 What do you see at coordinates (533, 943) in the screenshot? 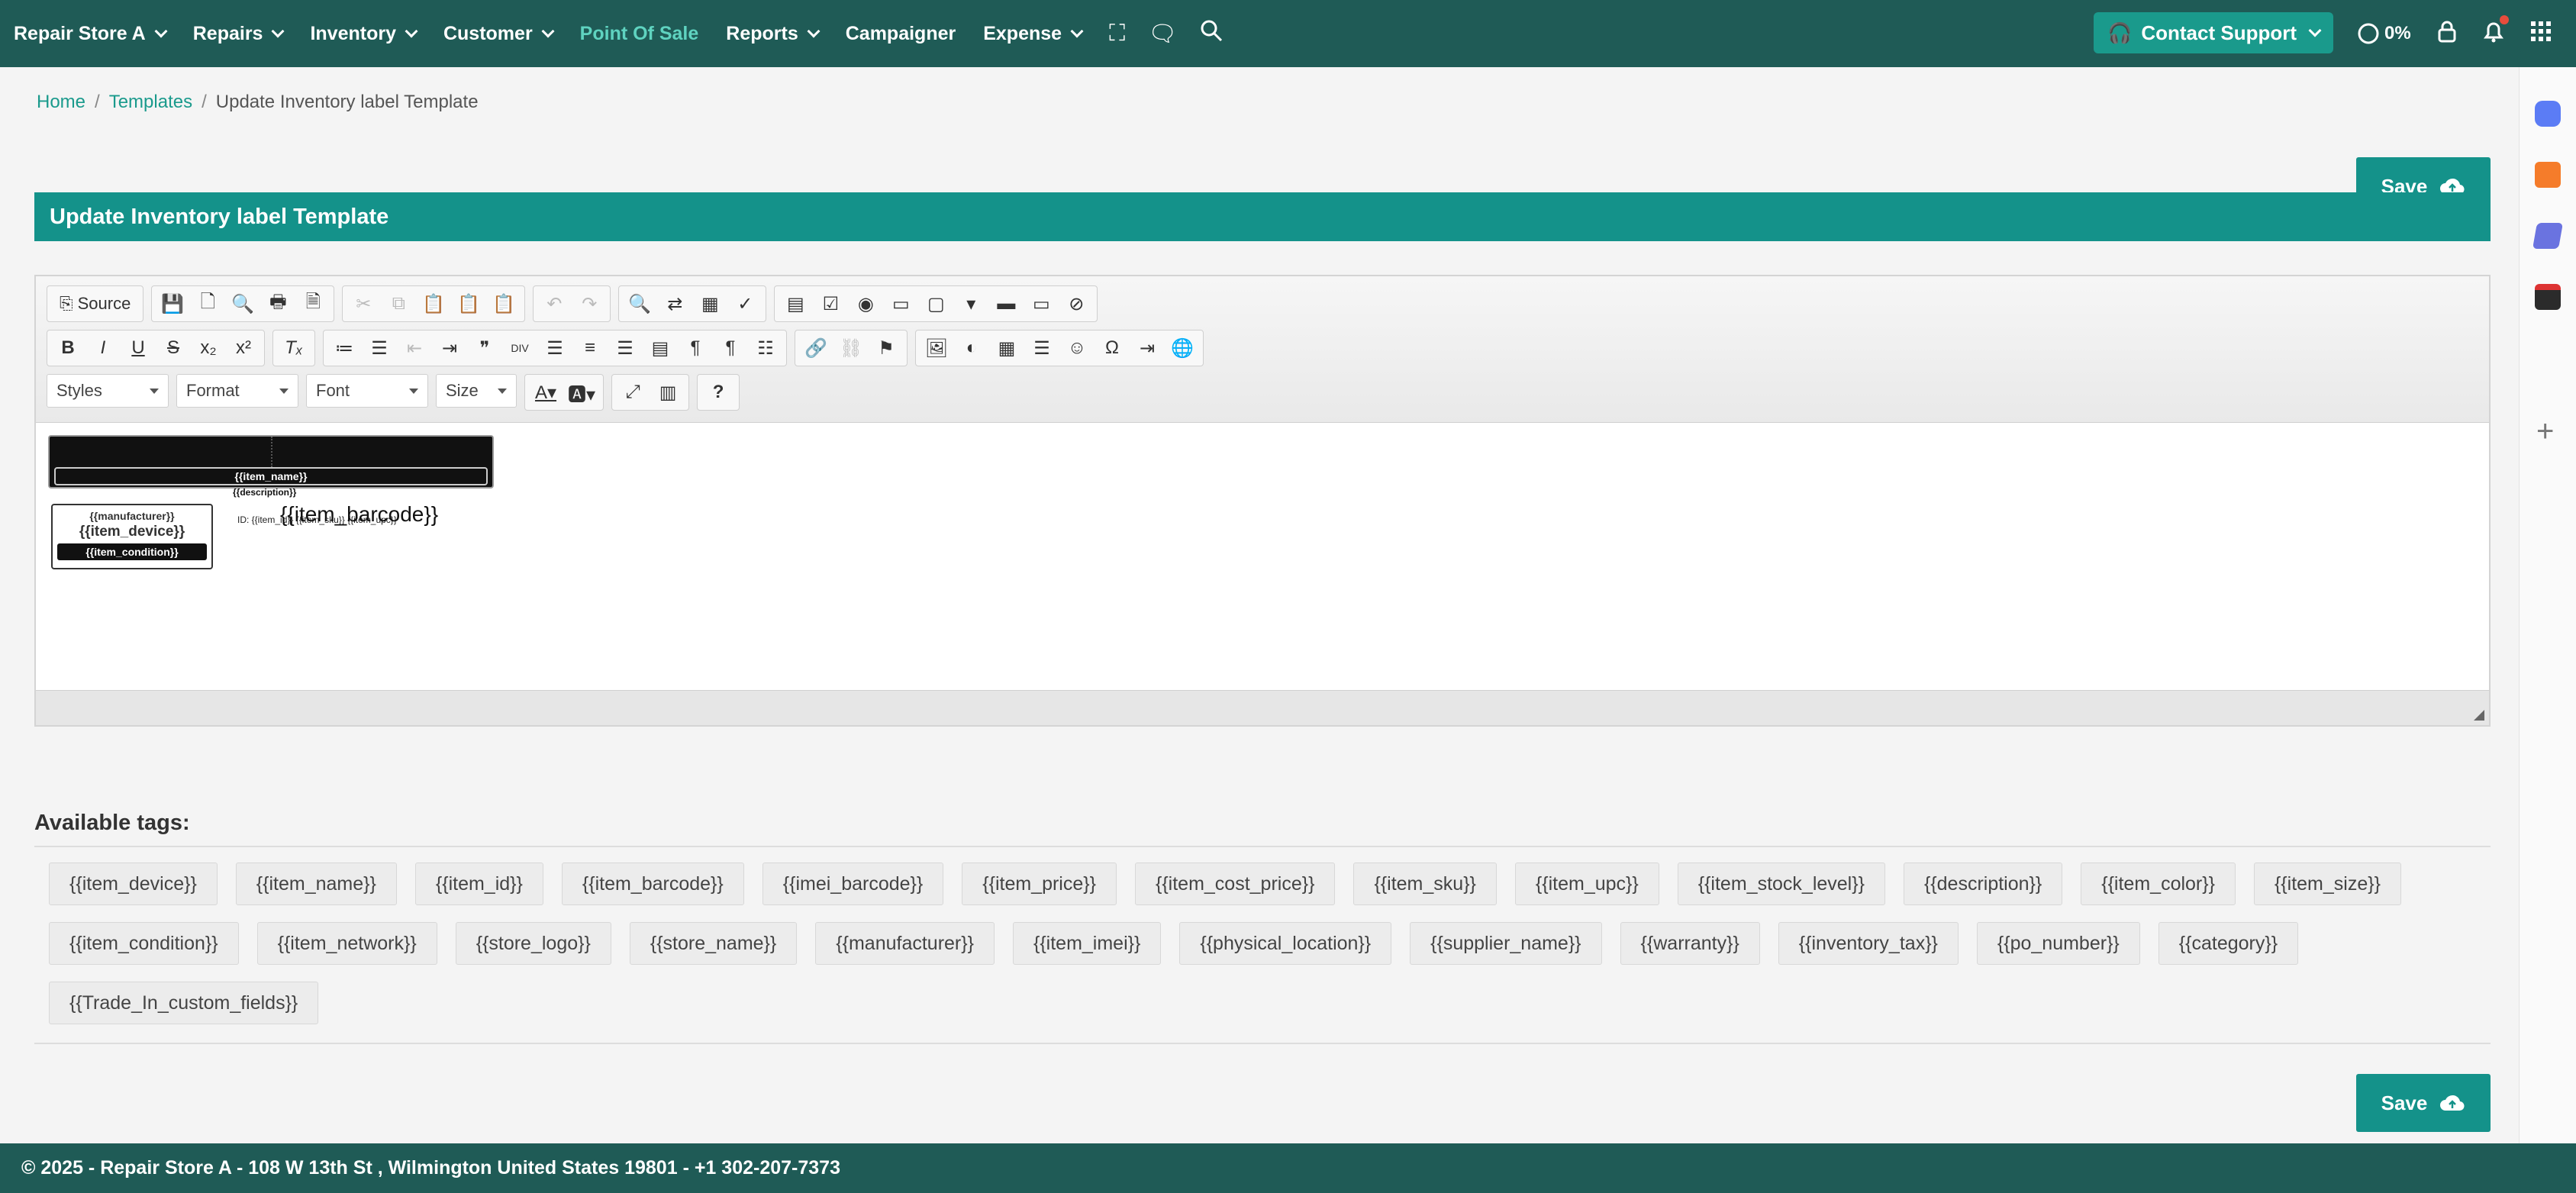
I see `tag-chip: {{store_logo}}` at bounding box center [533, 943].